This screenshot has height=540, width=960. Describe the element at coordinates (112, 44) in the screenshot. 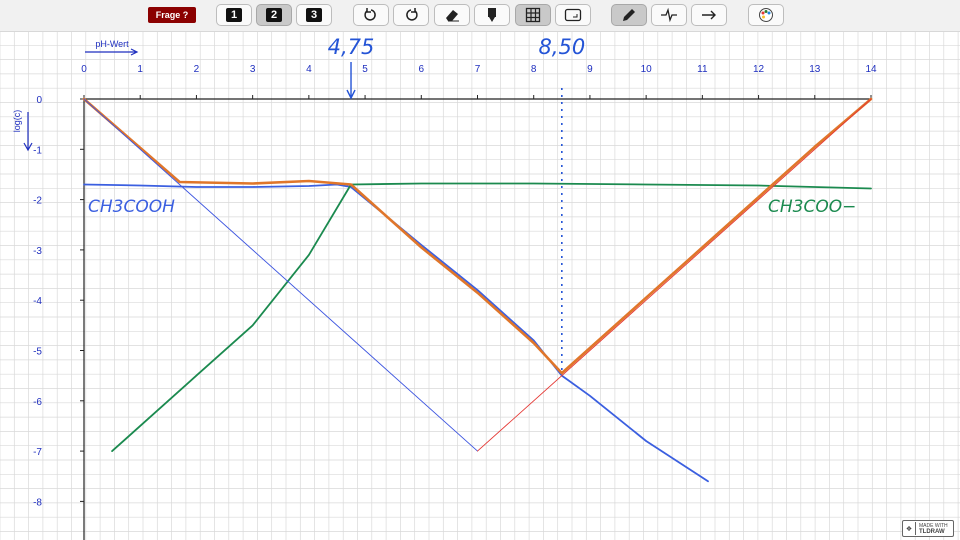

I see `x-axis-label: pH-Wert` at that location.